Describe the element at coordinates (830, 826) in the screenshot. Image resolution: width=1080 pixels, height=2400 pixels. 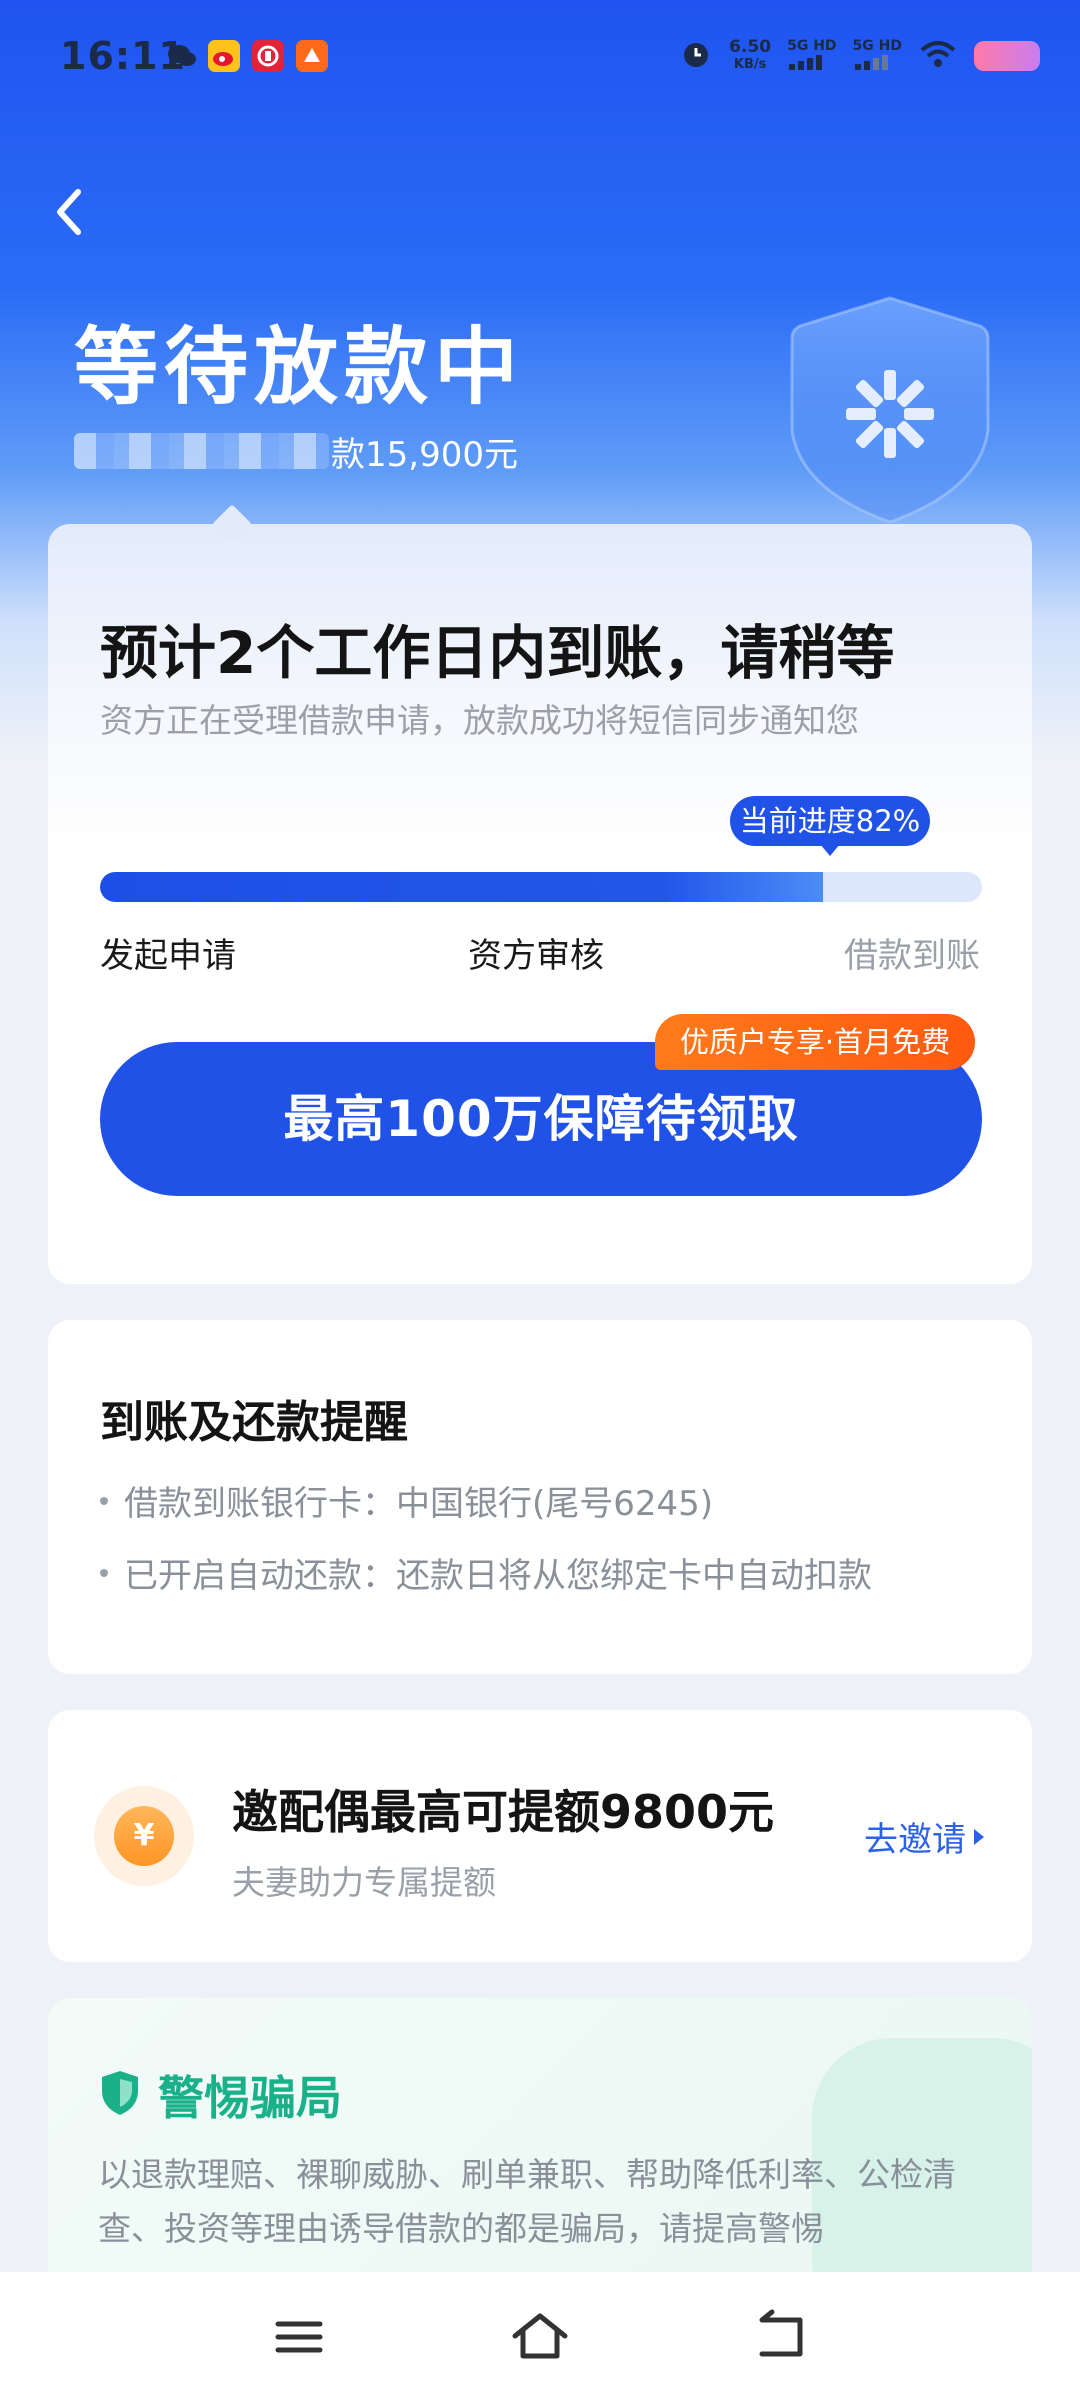
I see `progress-badge: 当前进度82%` at that location.